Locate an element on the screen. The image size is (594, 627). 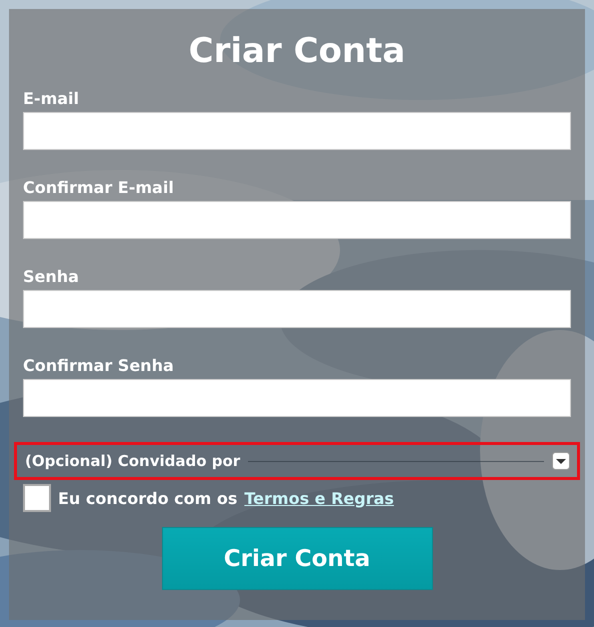
referral-dropdown: (Opcional) Convidado por is located at coordinates (297, 461).